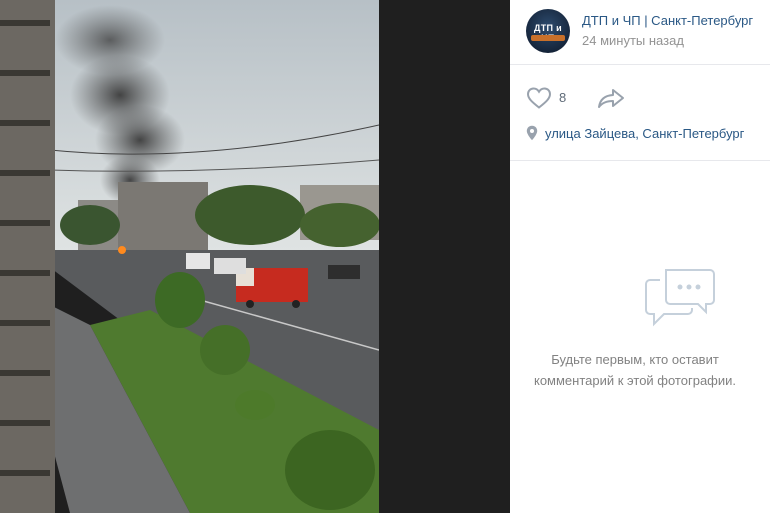  I want to click on empty-comments-line-2: комментарий к этой фотографии., so click(635, 380).